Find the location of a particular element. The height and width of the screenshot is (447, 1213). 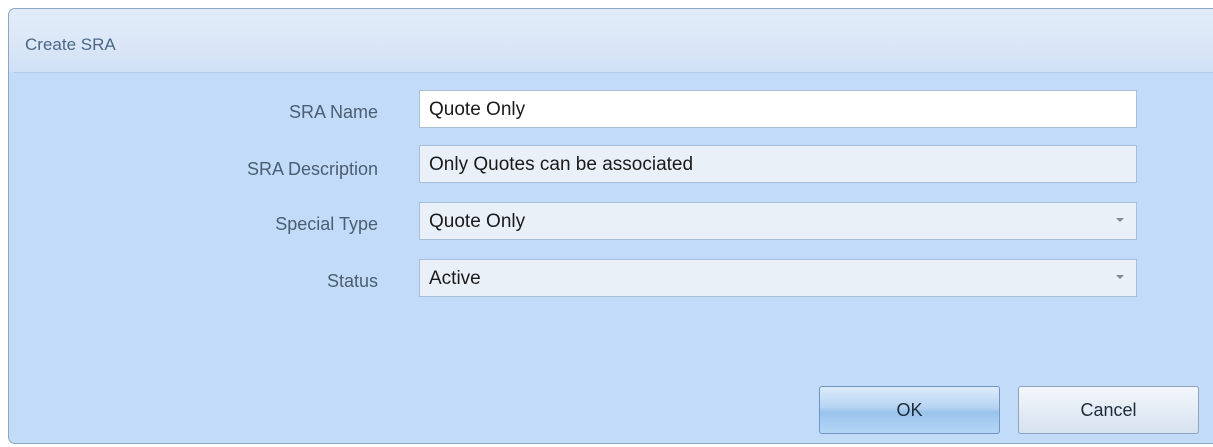

dialog-title: Create SRA is located at coordinates (70, 44).